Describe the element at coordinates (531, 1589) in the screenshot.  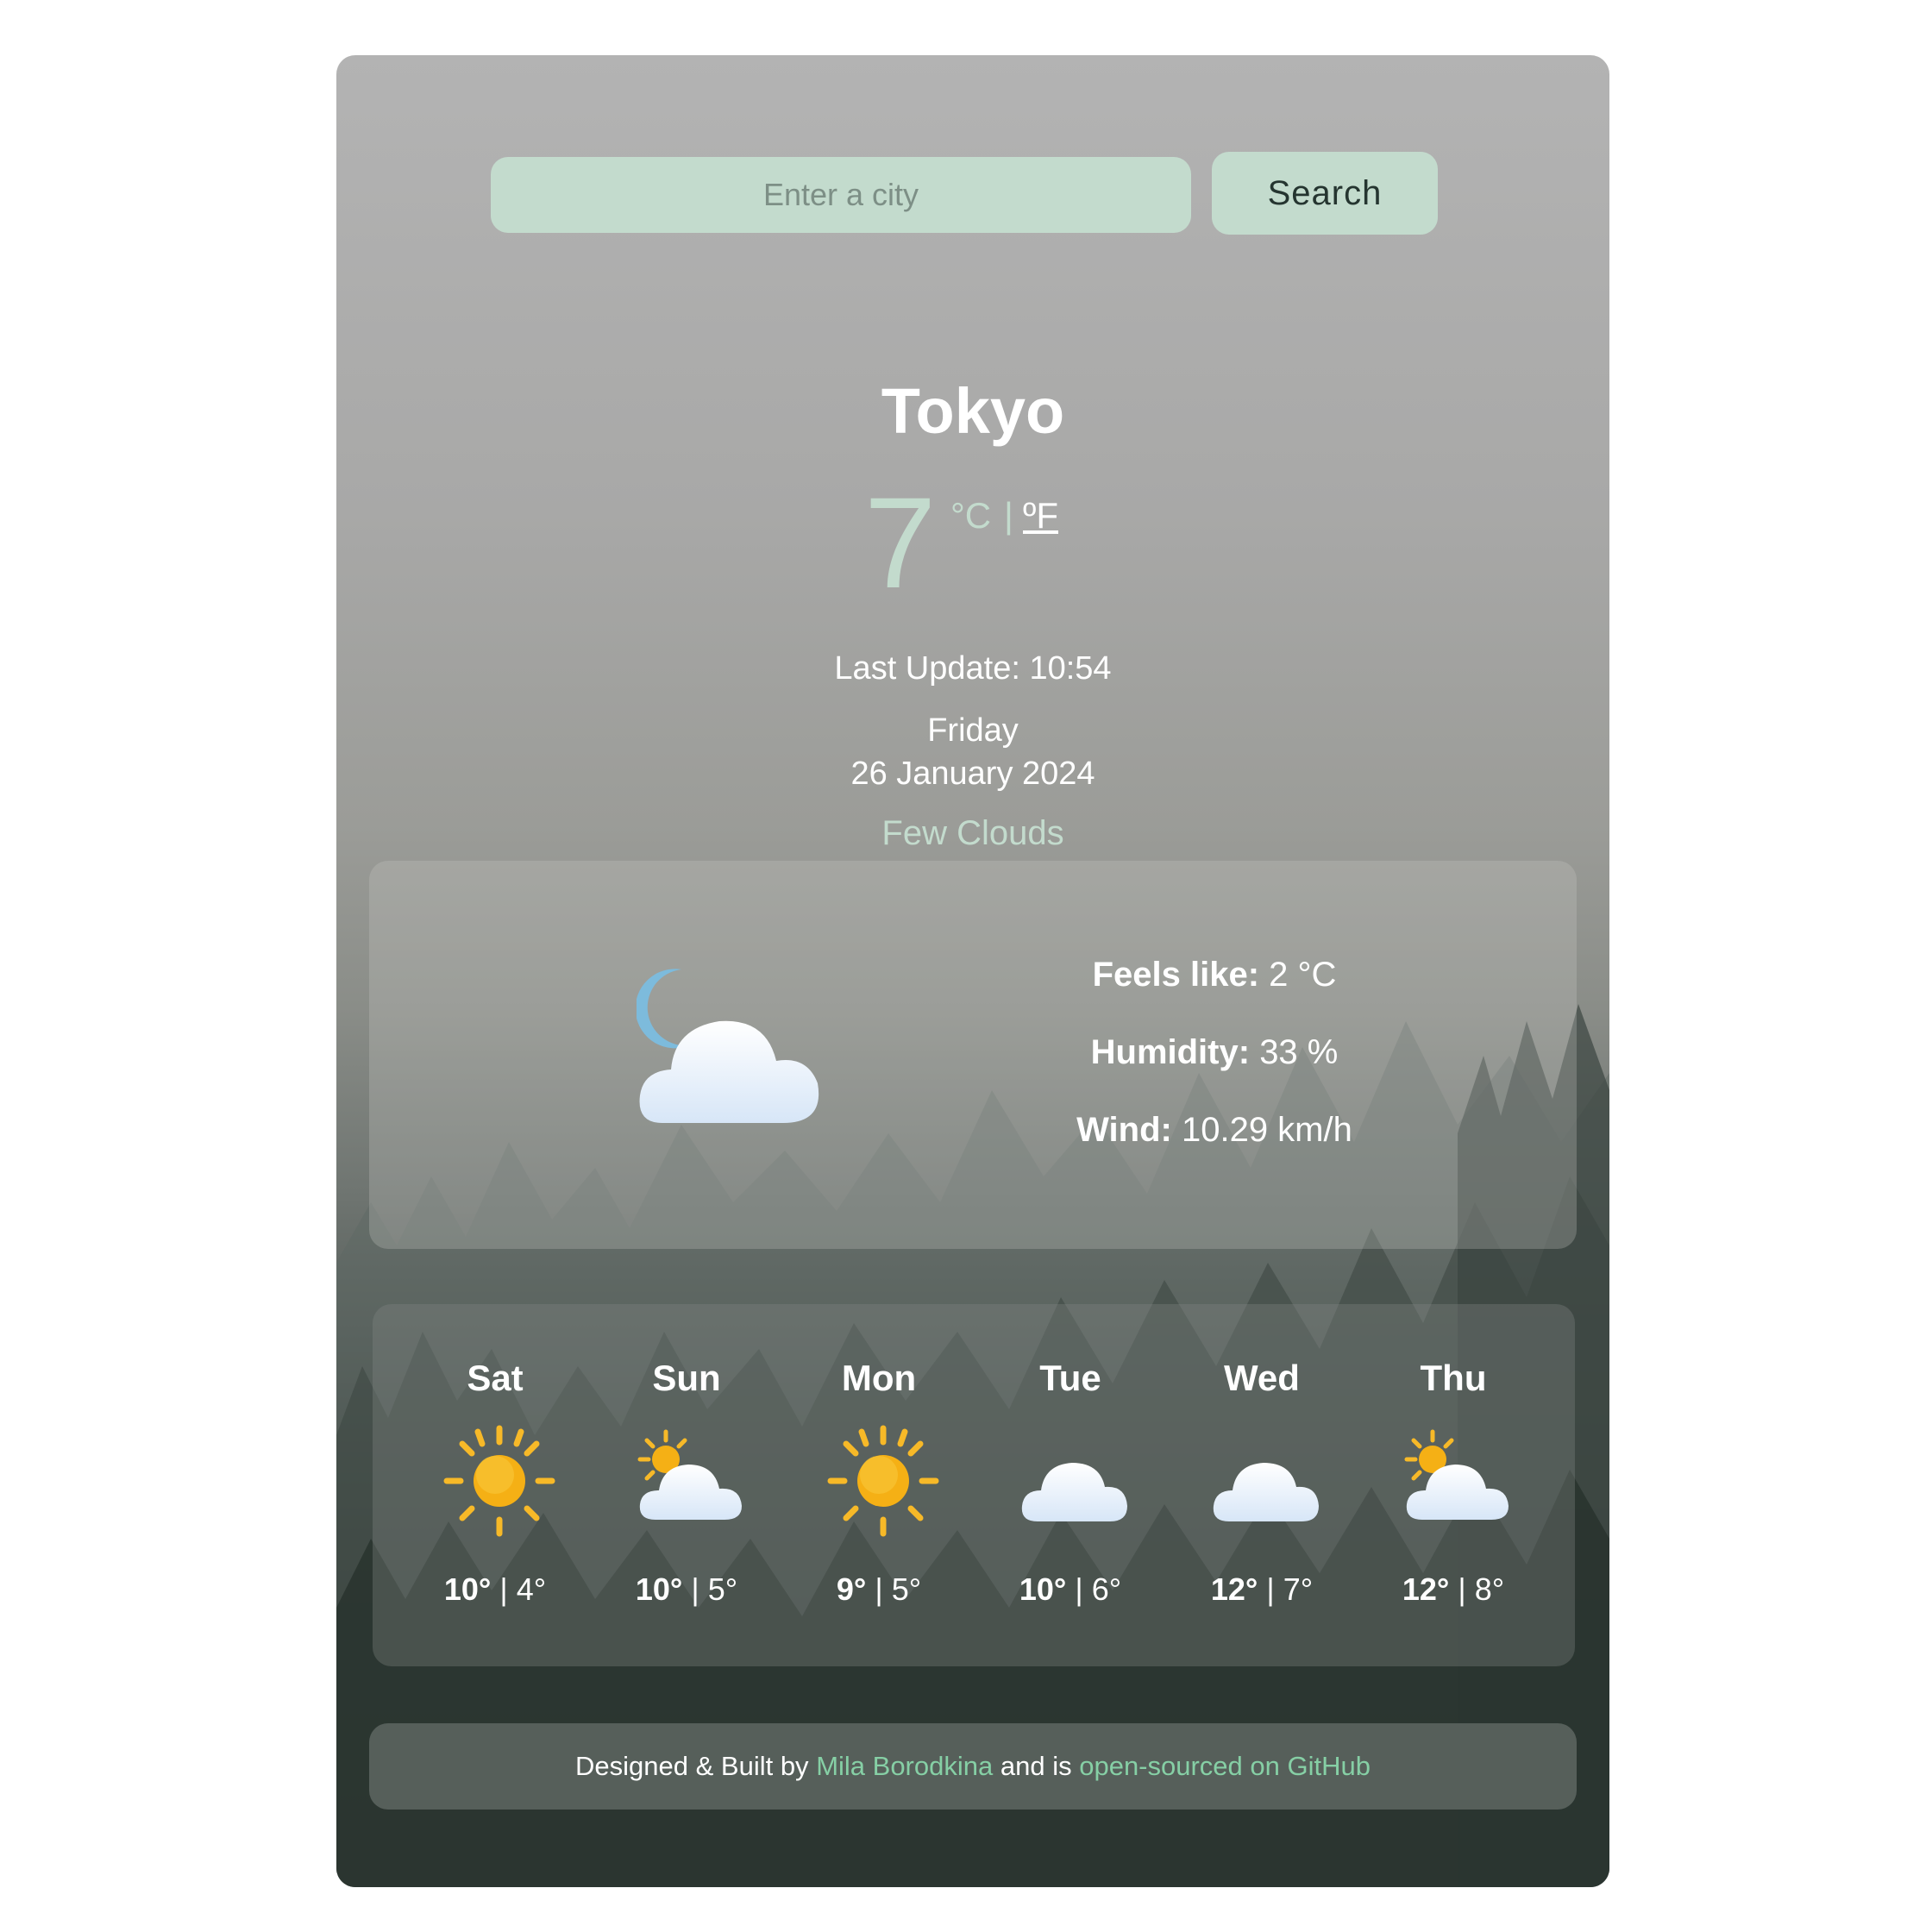
I see `forecast-low: 4°` at that location.